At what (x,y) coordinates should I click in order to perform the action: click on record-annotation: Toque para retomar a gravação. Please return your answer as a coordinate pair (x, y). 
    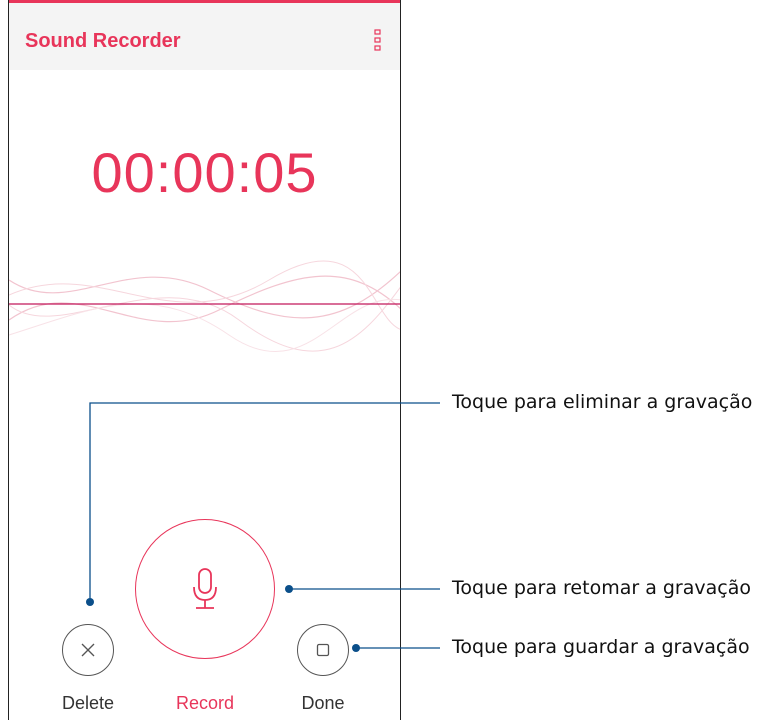
    Looking at the image, I should click on (601, 588).